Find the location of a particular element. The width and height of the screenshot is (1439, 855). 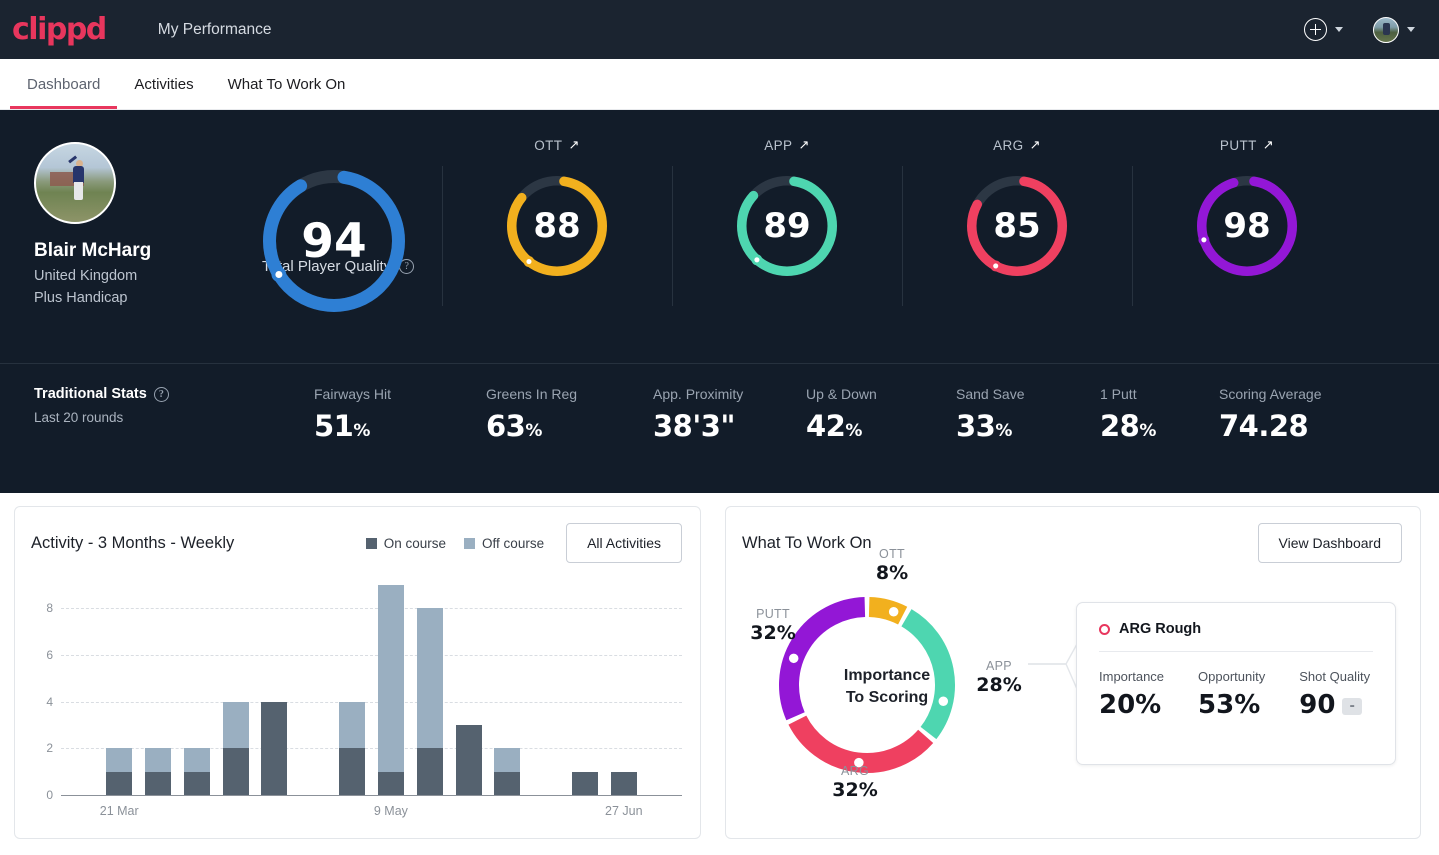

tab-what-to-work-on: What To Work On is located at coordinates (287, 84).